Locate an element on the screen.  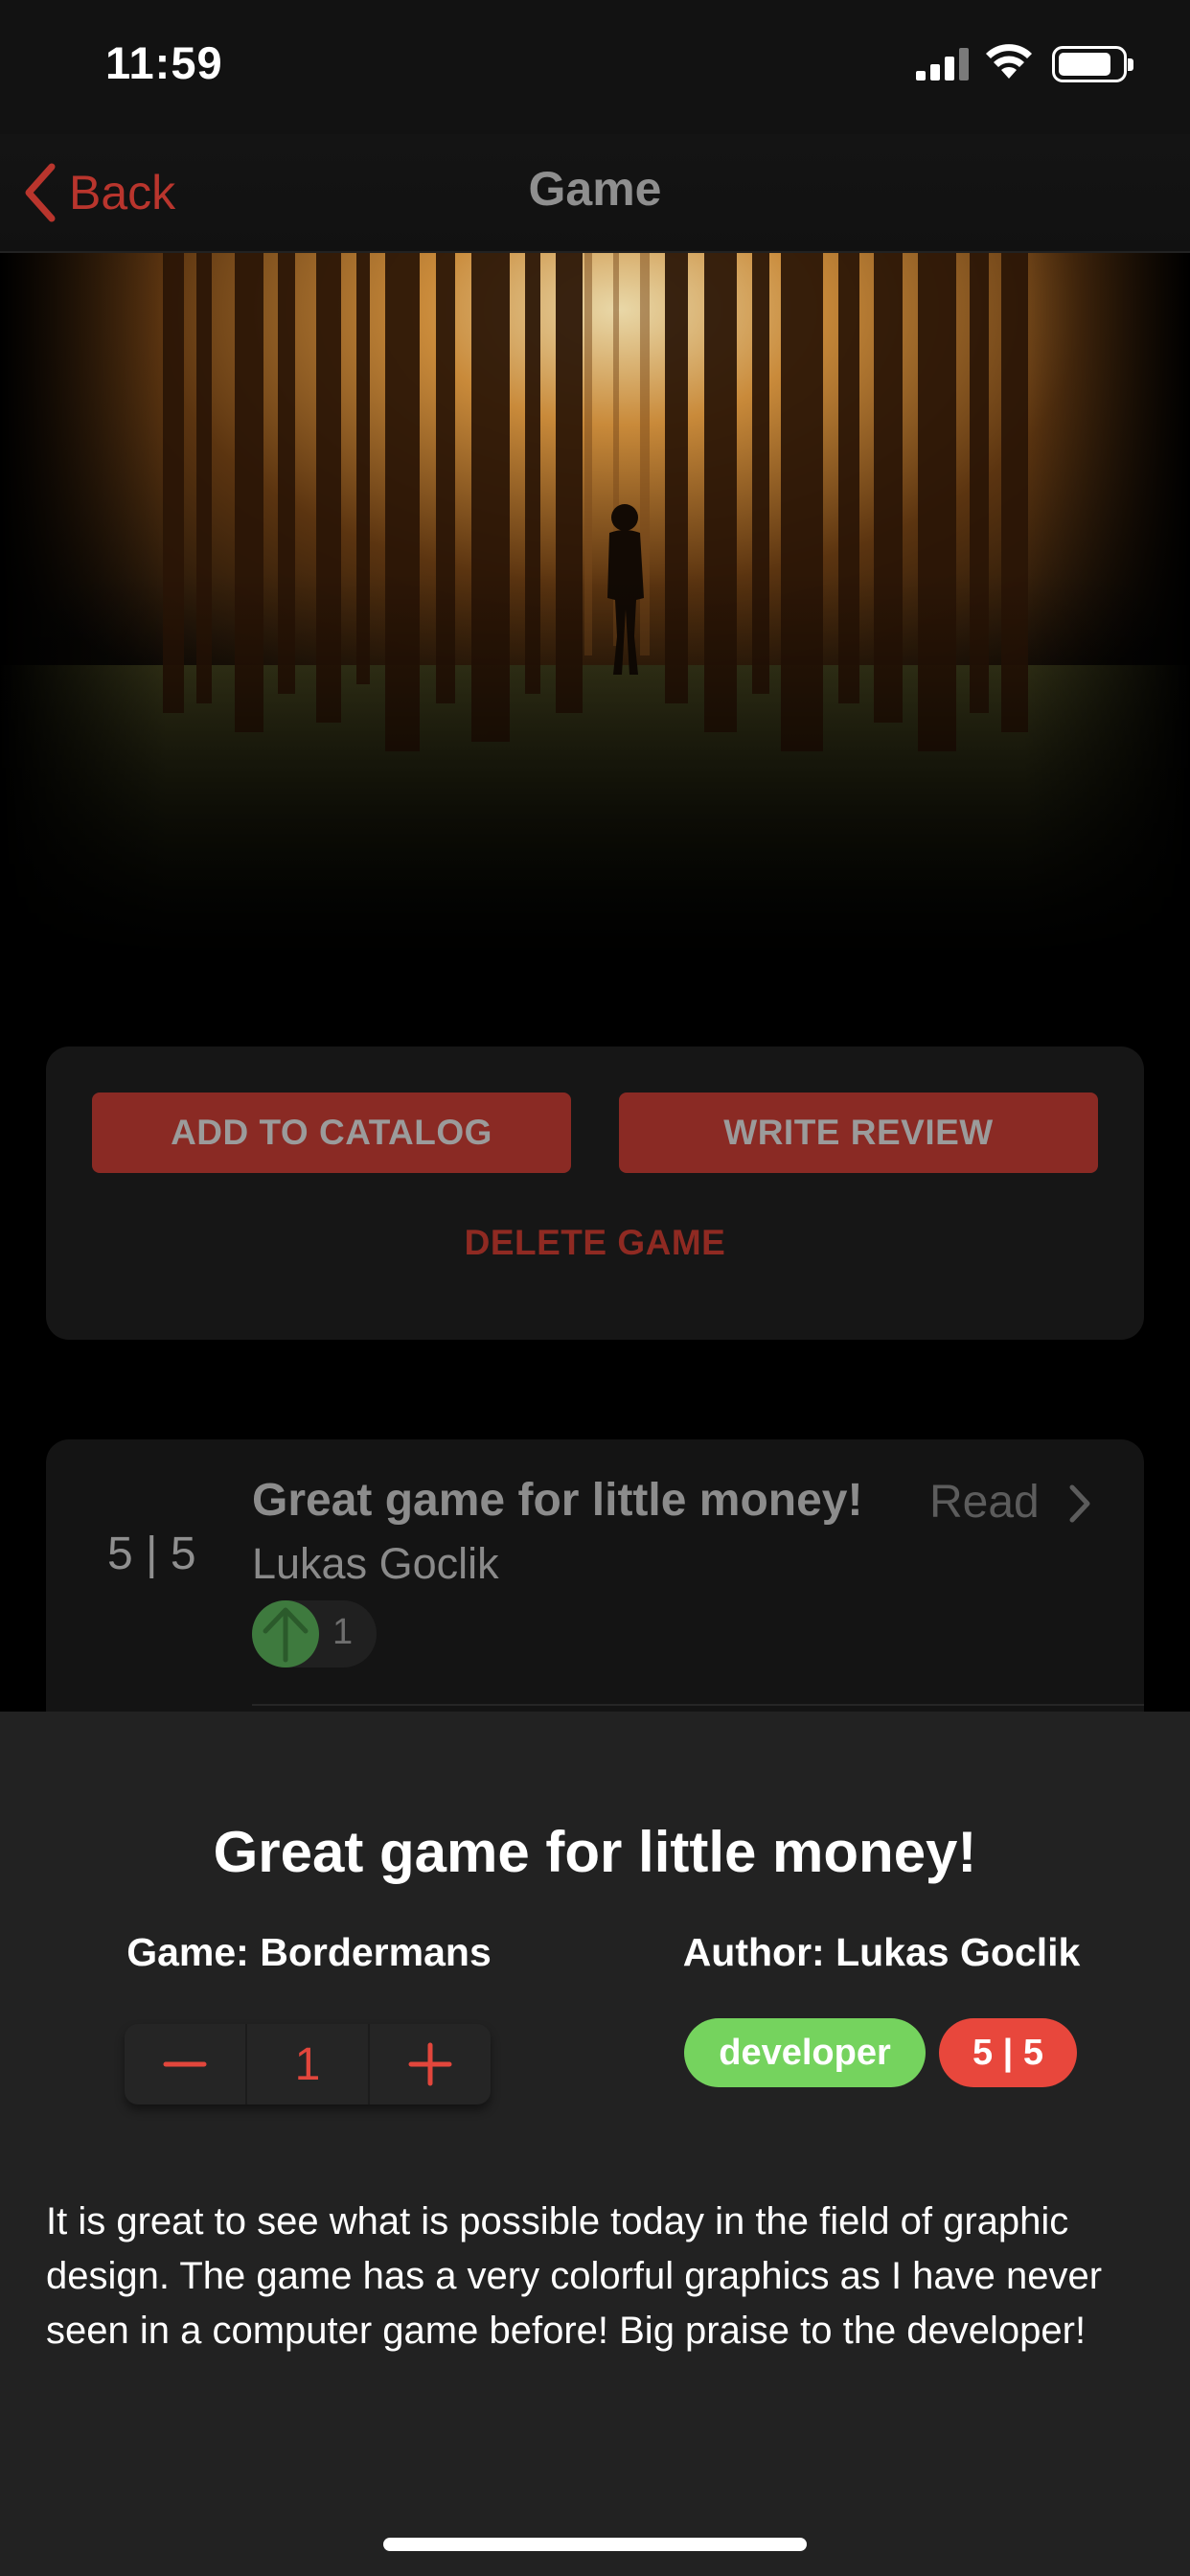
nav-bar: Back Game is located at coordinates (595, 193).